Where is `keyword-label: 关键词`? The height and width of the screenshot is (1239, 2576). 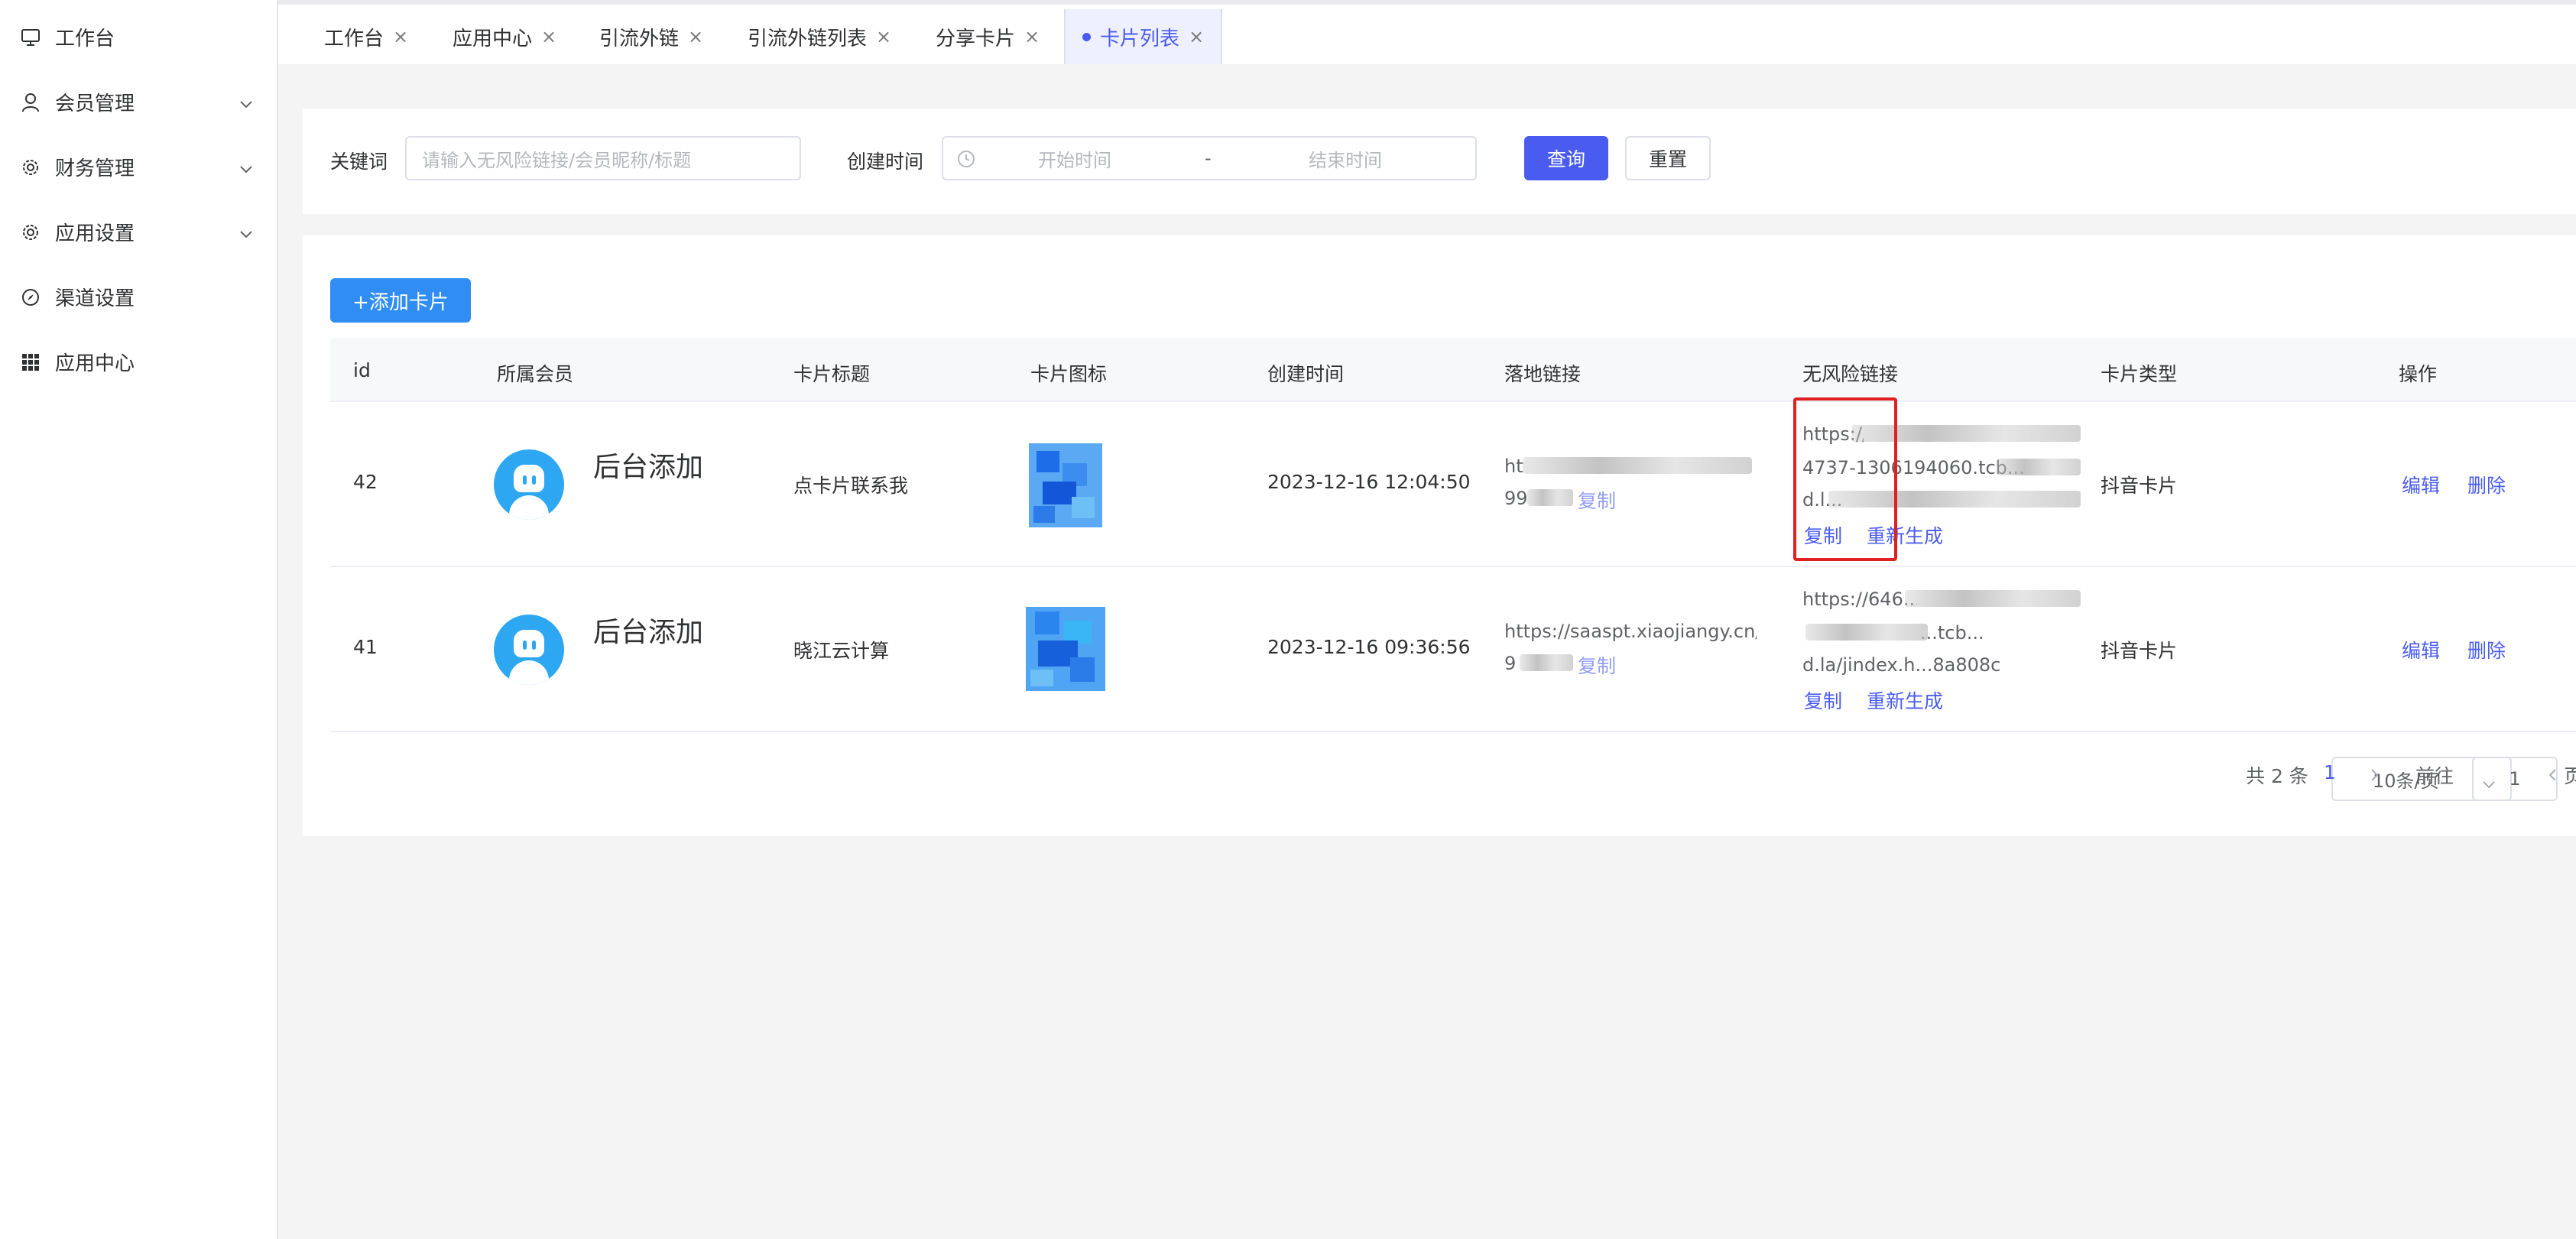
keyword-label: 关键词 is located at coordinates (359, 162).